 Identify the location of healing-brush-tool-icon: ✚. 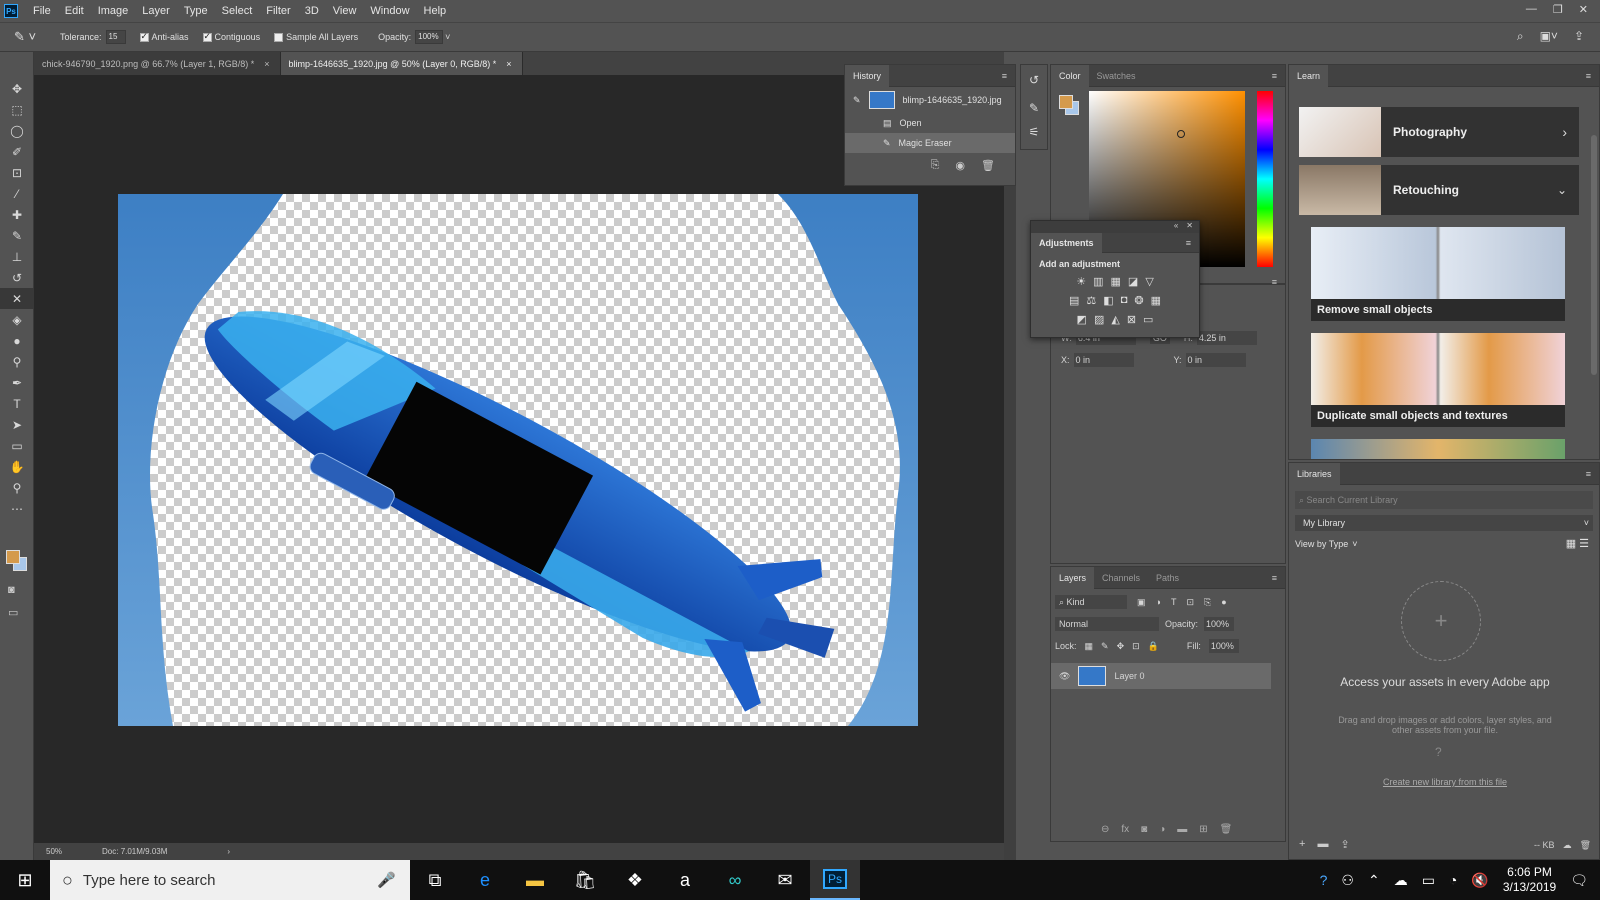
(17, 214).